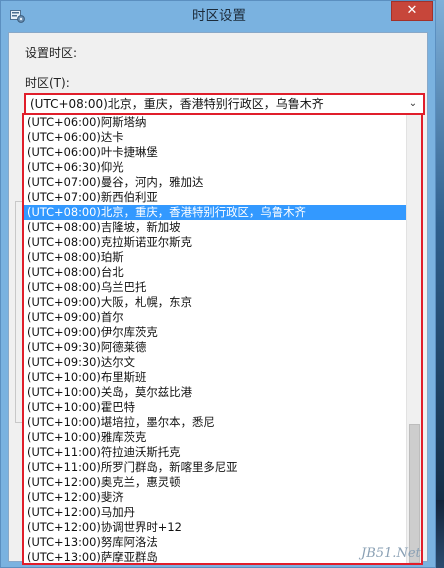  Describe the element at coordinates (215, 182) in the screenshot. I see `timezone-option: (UTC+07:00)曼谷，河内，雅加达` at that location.